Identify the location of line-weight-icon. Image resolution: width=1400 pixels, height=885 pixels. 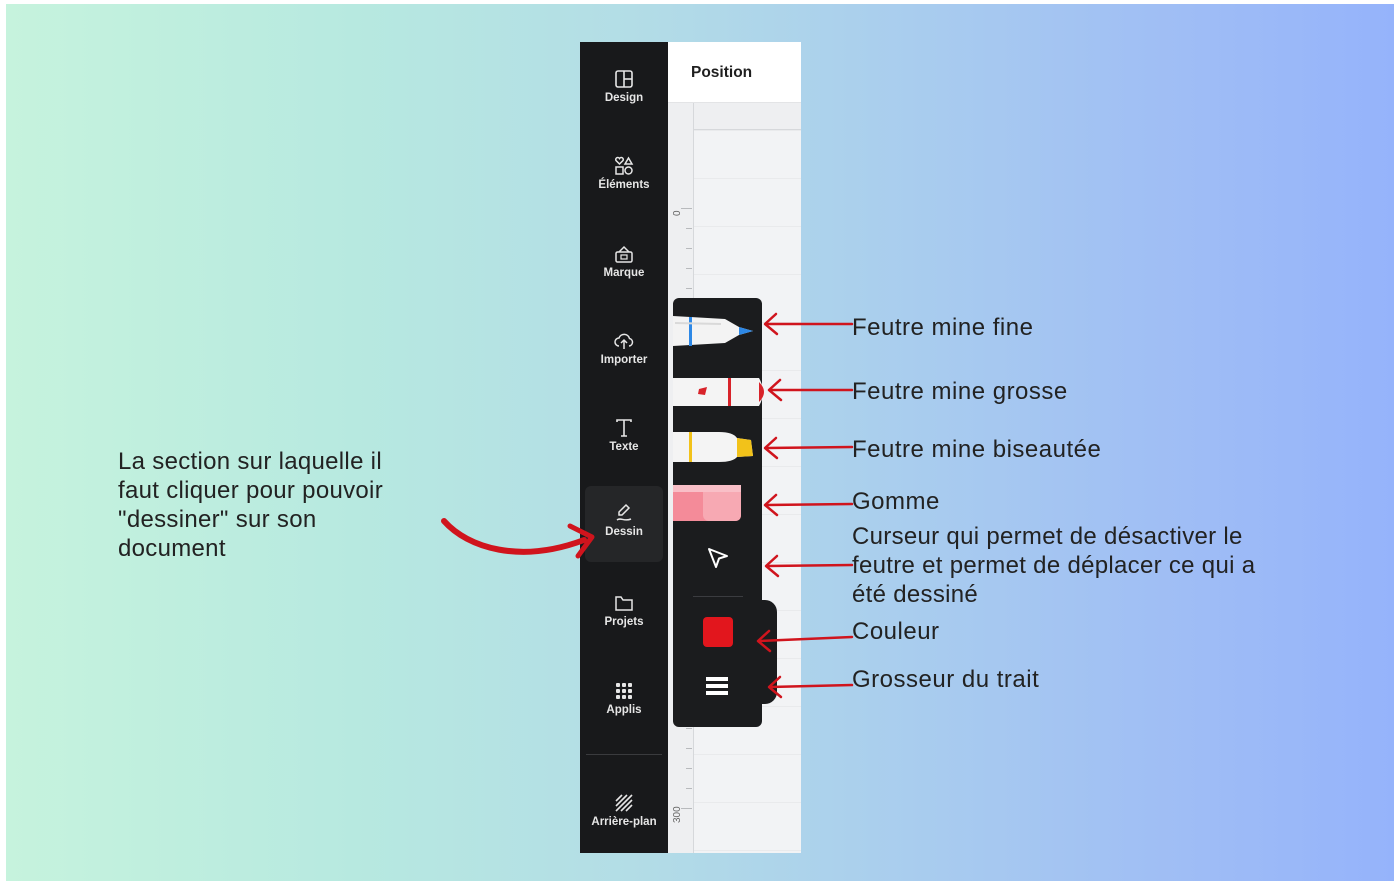
(717, 686).